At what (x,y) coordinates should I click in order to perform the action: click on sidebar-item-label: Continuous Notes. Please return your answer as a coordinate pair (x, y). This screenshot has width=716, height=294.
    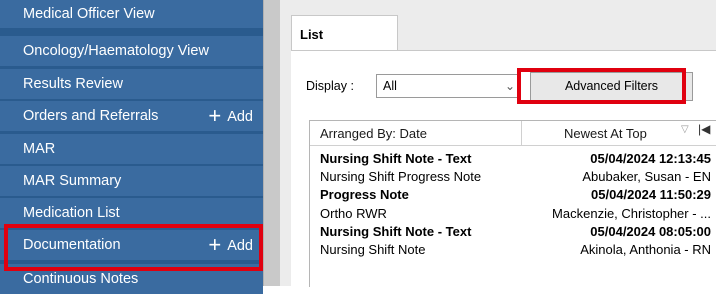
    Looking at the image, I should click on (81, 279).